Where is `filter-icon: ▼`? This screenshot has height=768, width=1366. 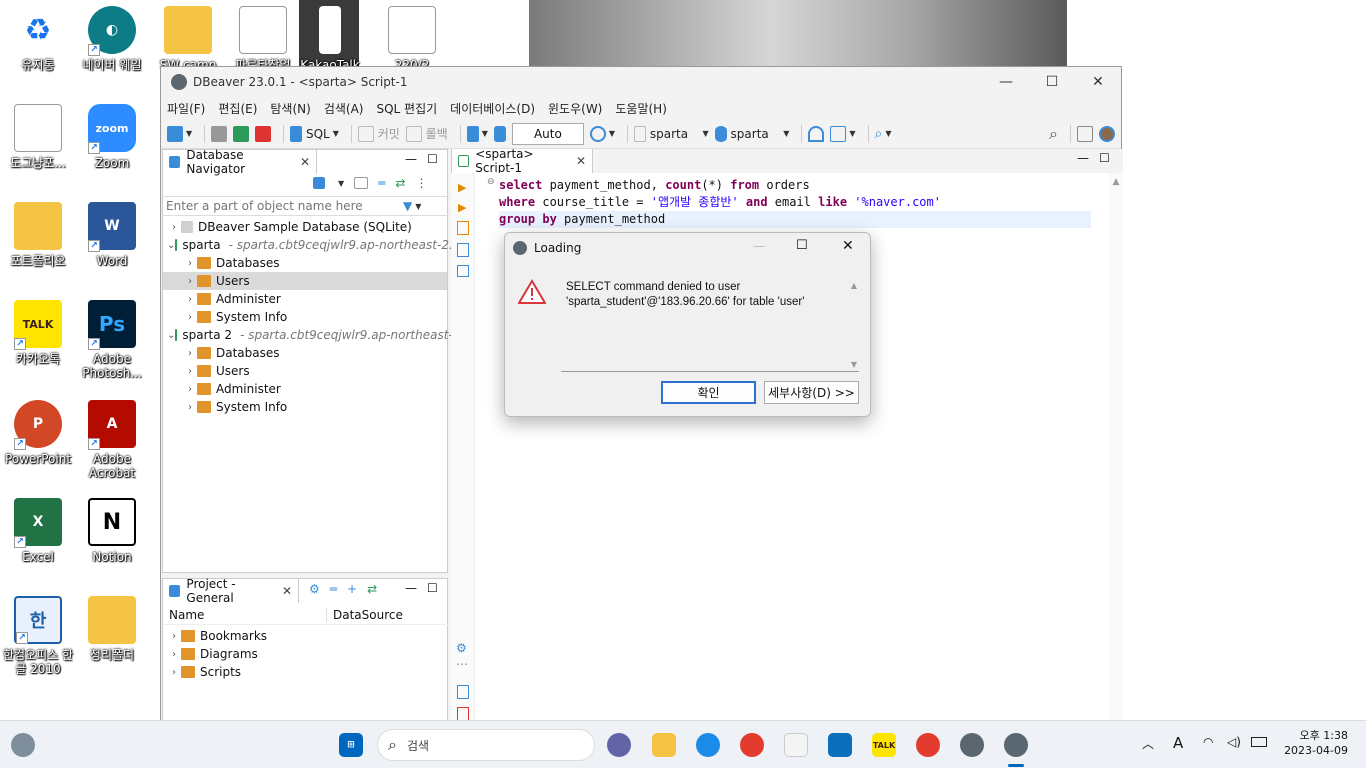 filter-icon: ▼ is located at coordinates (407, 206).